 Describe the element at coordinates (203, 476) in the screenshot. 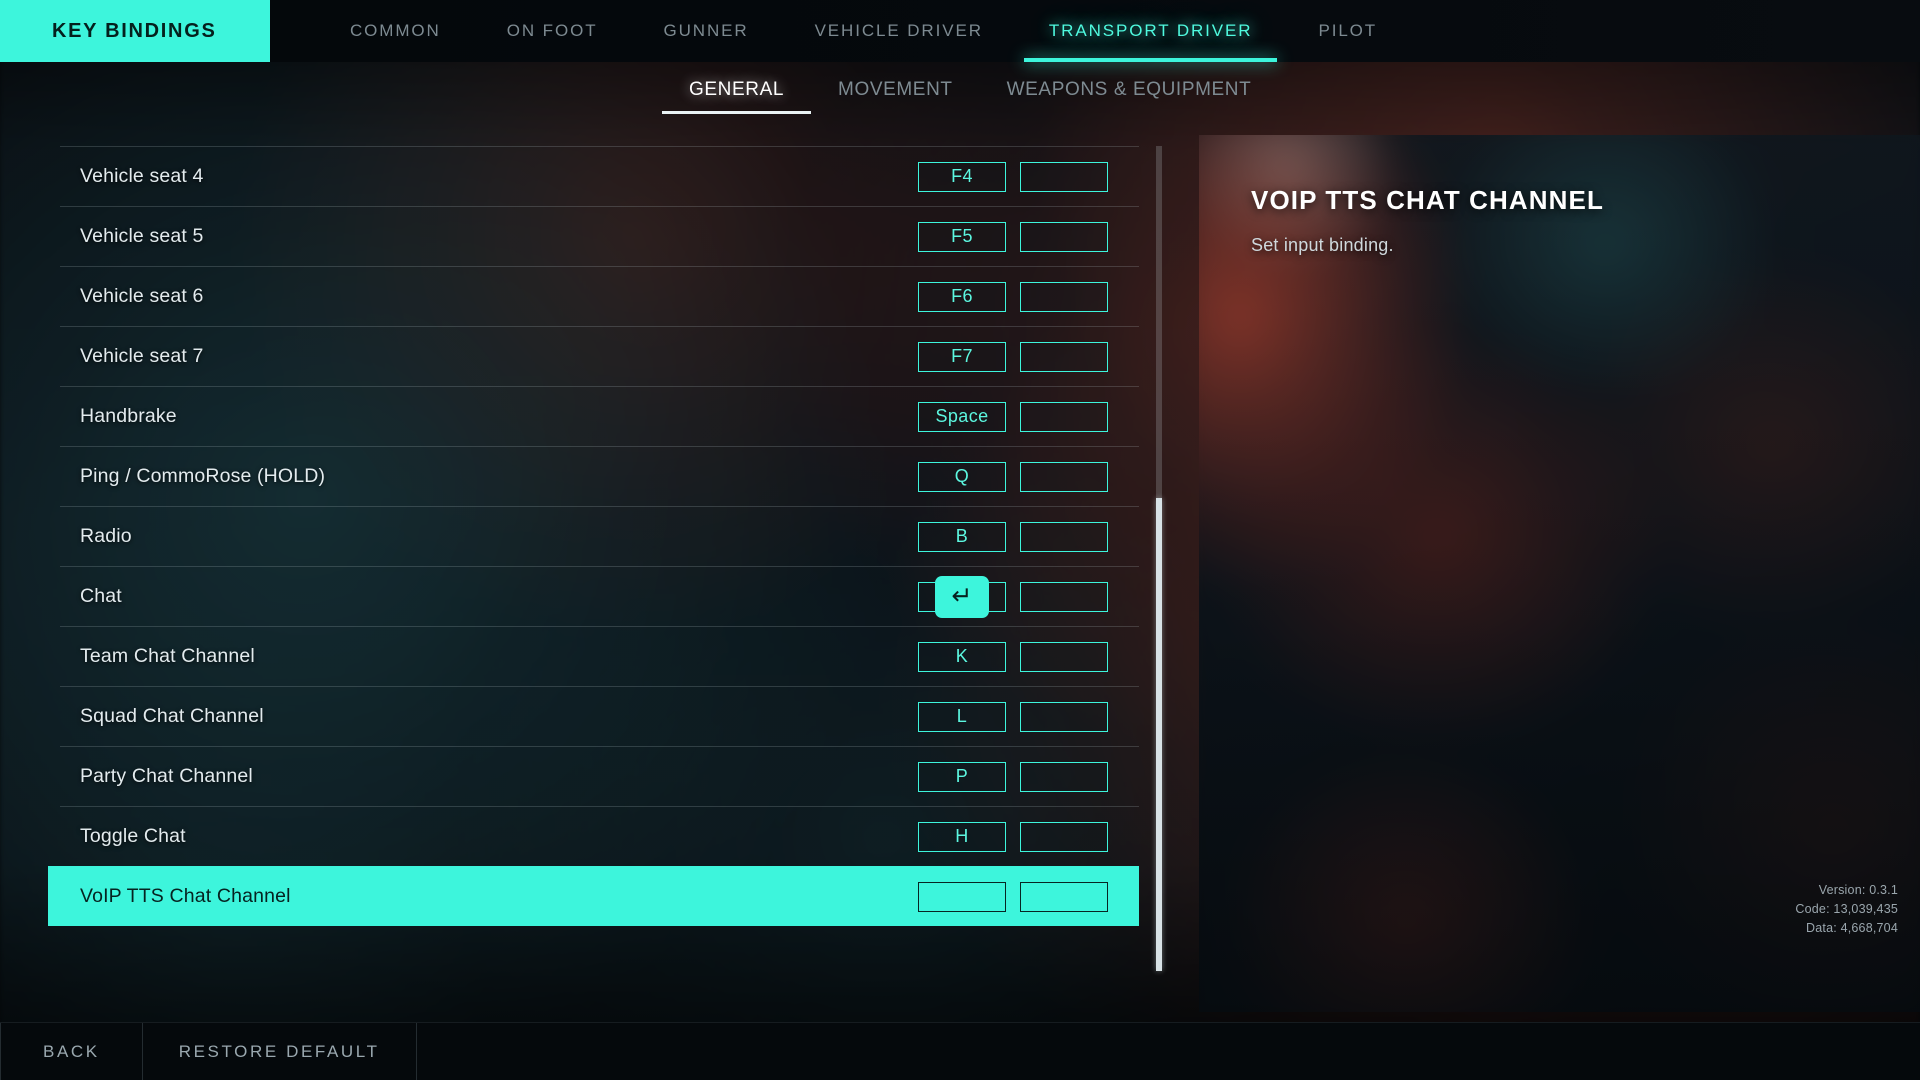

I see `binding-action-label: Ping / CommoRose (HOLD)` at that location.